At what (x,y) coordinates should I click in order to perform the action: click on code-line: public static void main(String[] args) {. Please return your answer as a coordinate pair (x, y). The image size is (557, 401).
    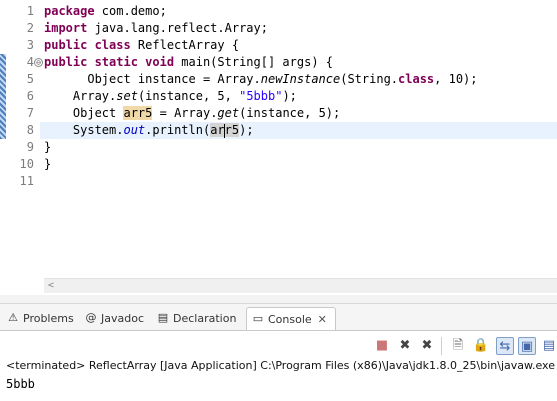
    Looking at the image, I should click on (300, 62).